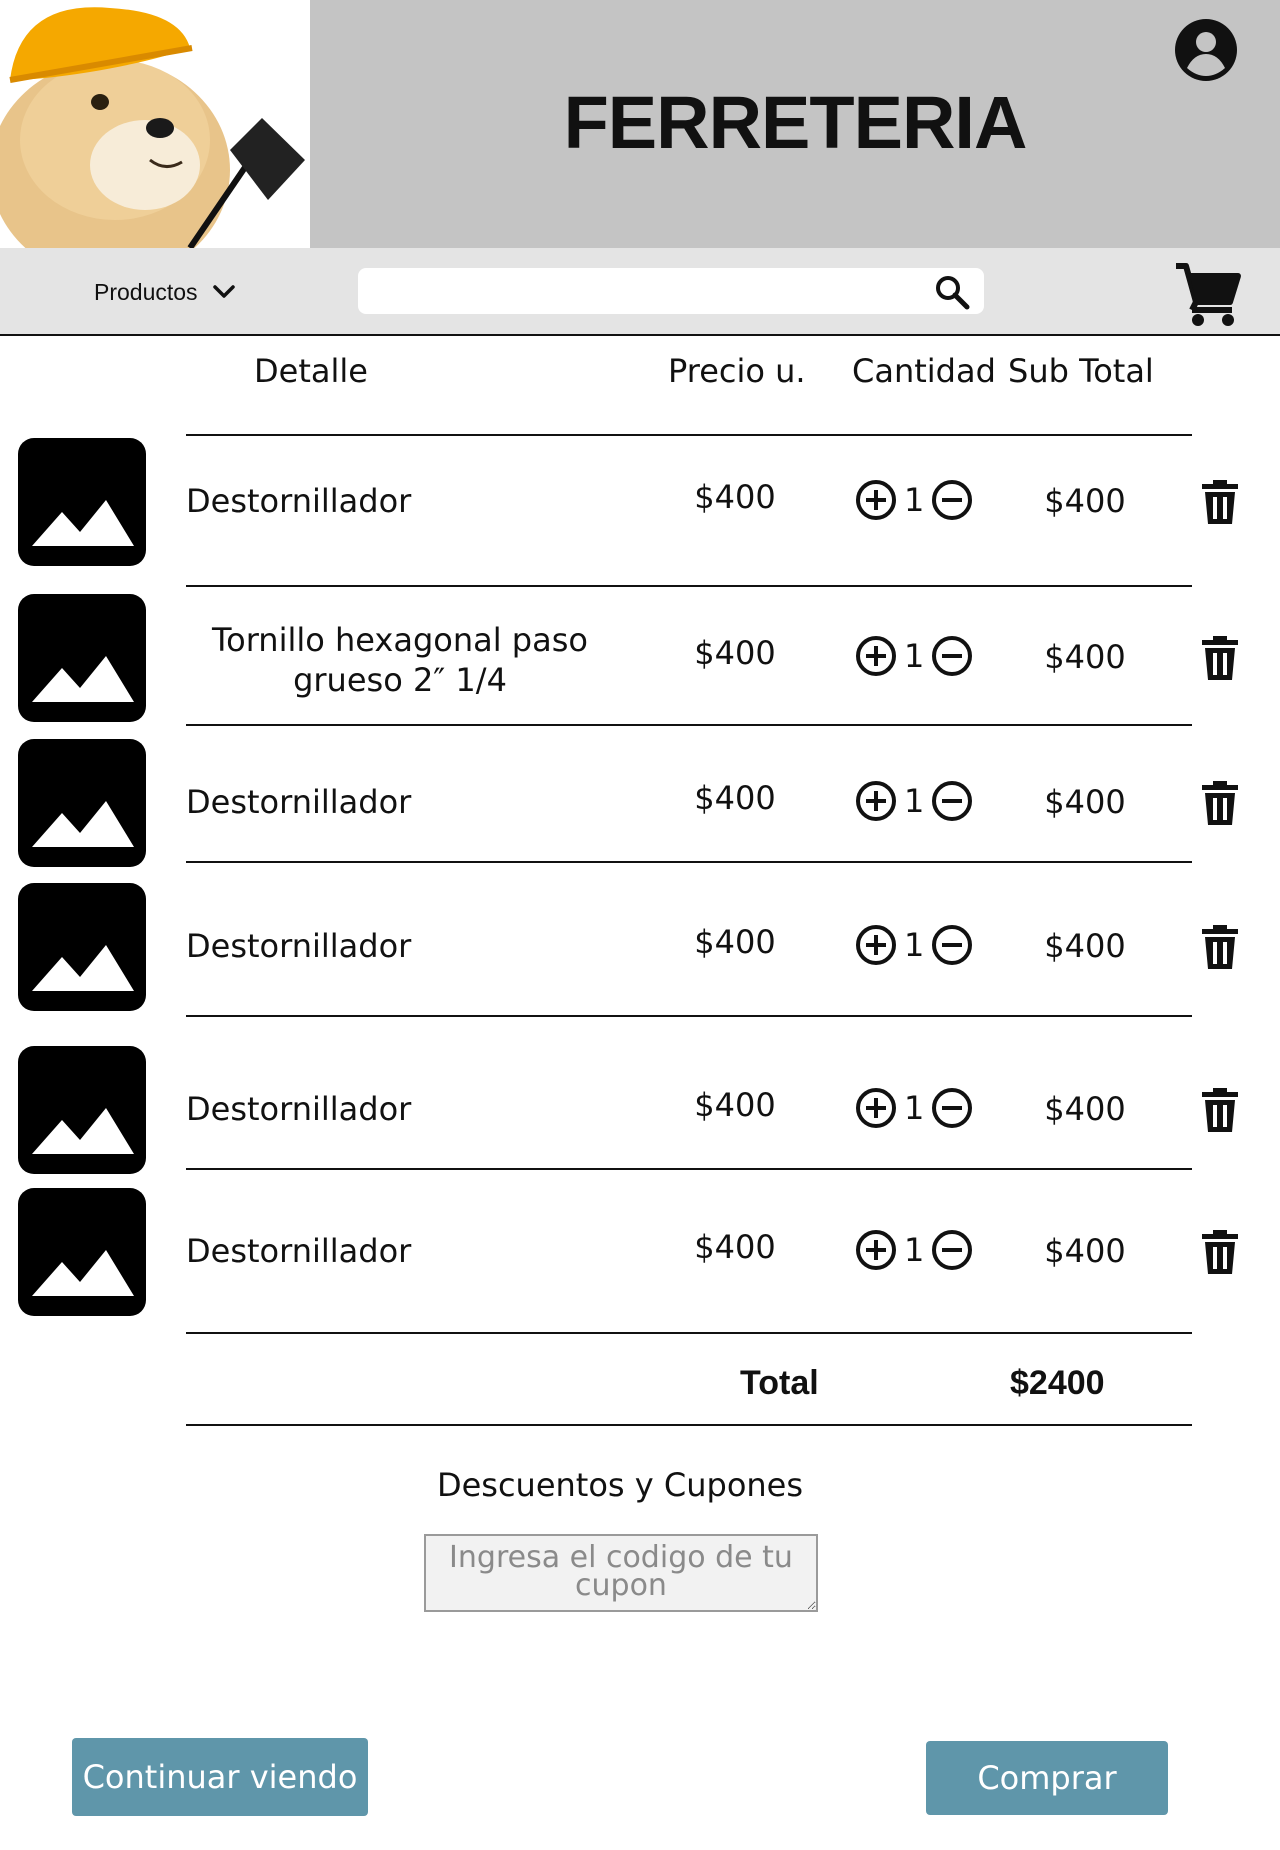 Image resolution: width=1280 pixels, height=1850 pixels. Describe the element at coordinates (400, 660) in the screenshot. I see `product-name: Tornillo hexagonal paso grueso 2″ 1/4` at that location.